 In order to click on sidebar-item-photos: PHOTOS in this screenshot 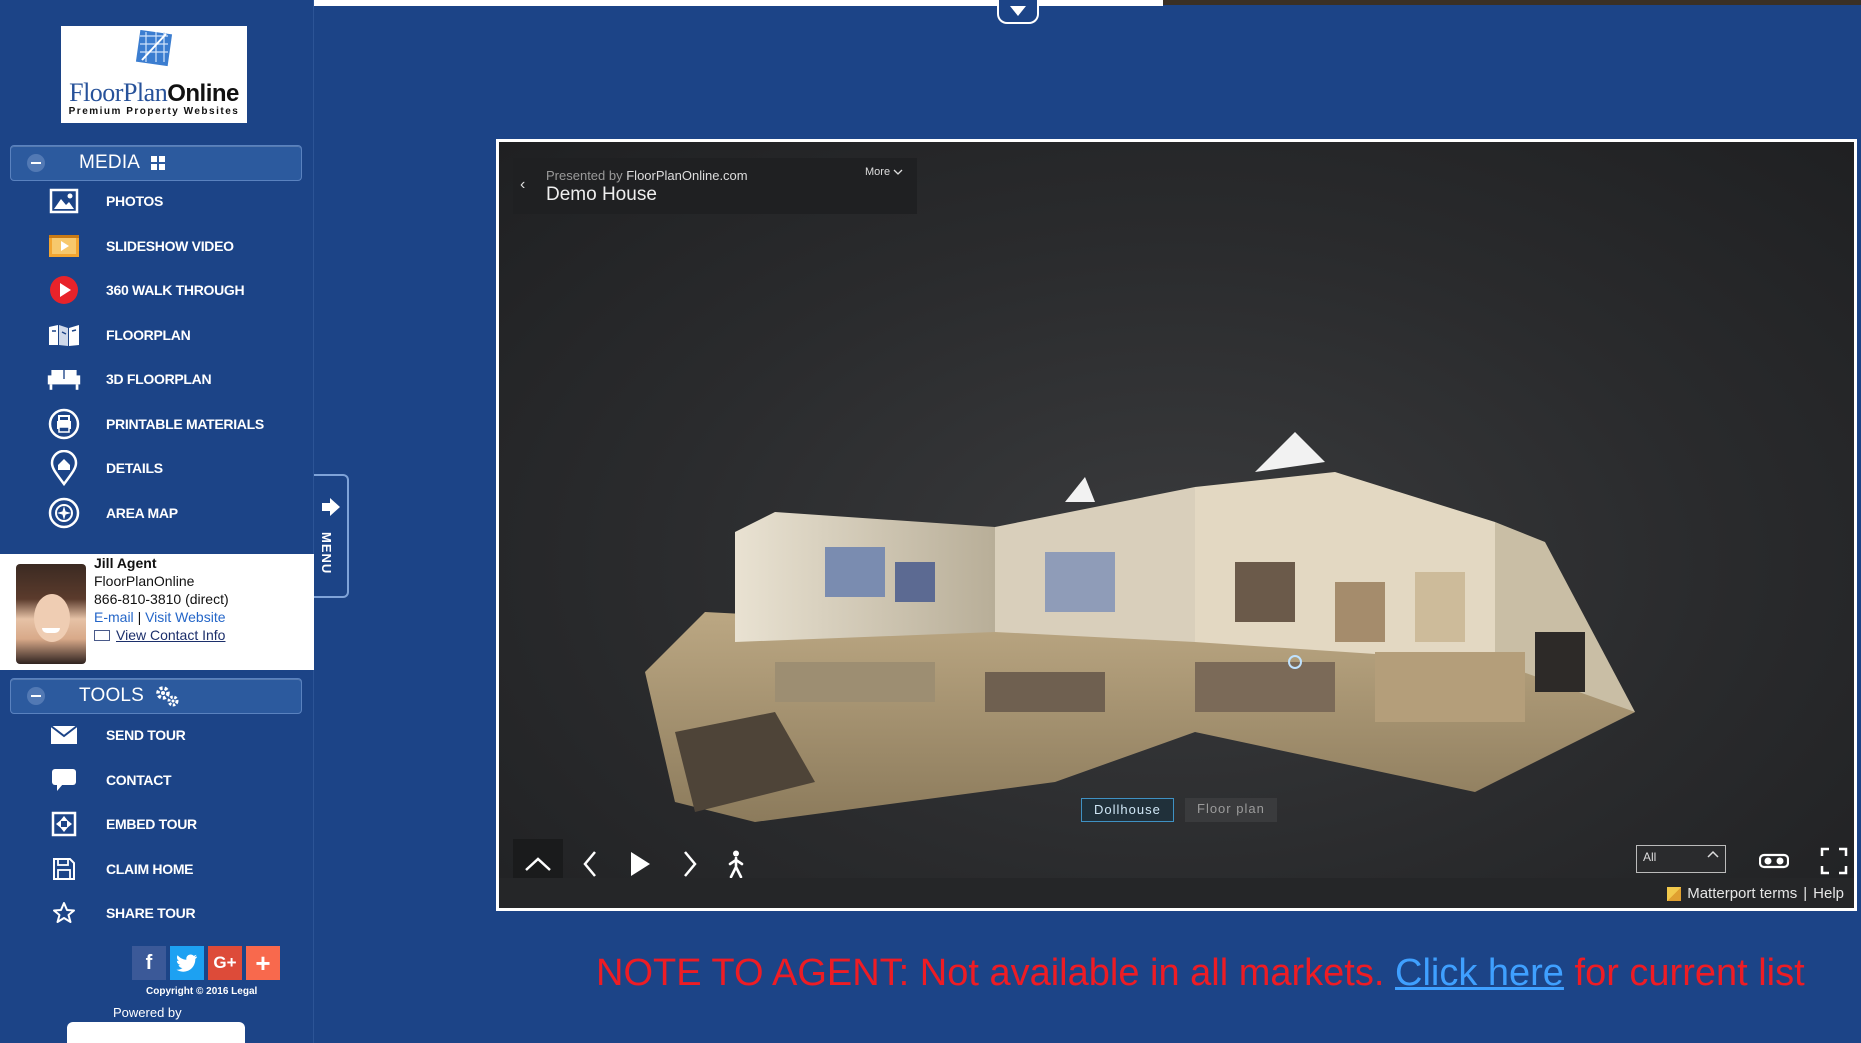, I will do `click(104, 201)`.